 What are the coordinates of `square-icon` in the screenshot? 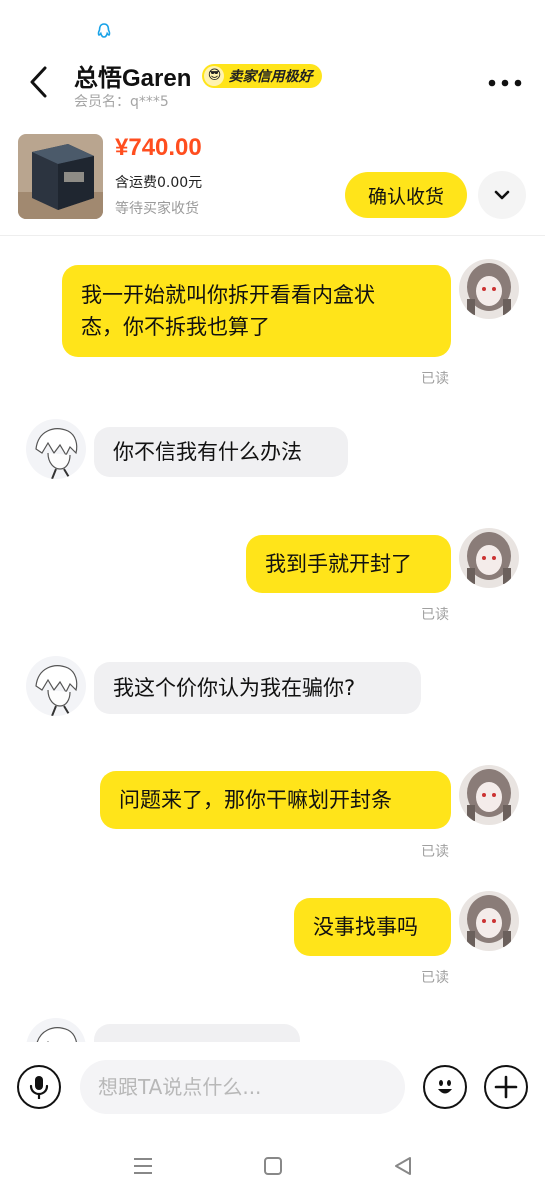 It's located at (273, 1166).